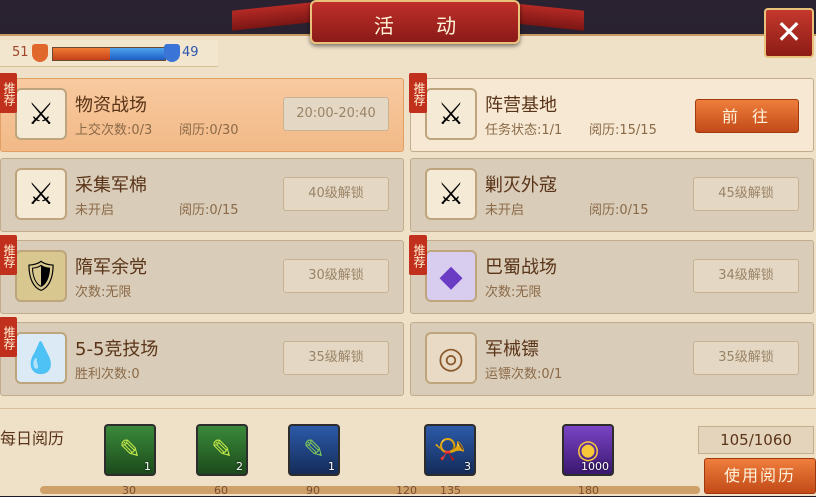 The width and height of the screenshot is (816, 497). What do you see at coordinates (612, 195) in the screenshot?
I see `activity-card-jiaomie: ⚔ 剿灭外寇 未开启 阅历:0/15 45级解锁` at bounding box center [612, 195].